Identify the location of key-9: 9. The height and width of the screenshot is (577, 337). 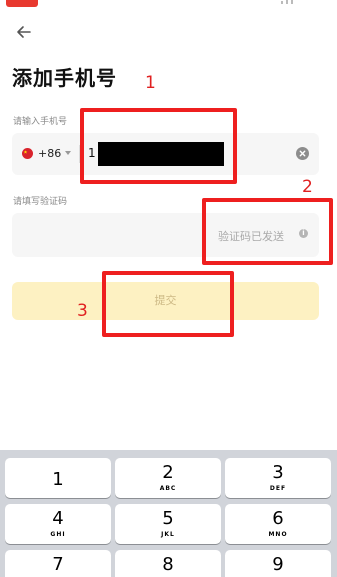
(278, 563).